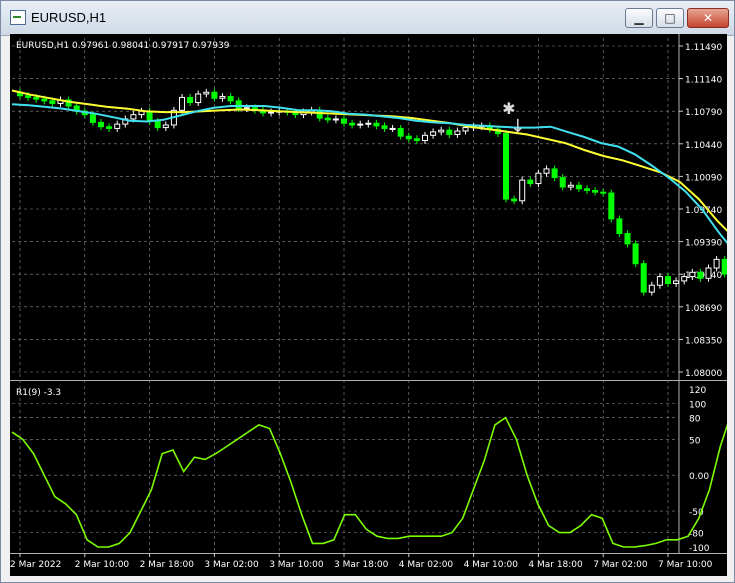 Image resolution: width=735 pixels, height=583 pixels. I want to click on time-tick-label: 3 Mar 02:00, so click(231, 565).